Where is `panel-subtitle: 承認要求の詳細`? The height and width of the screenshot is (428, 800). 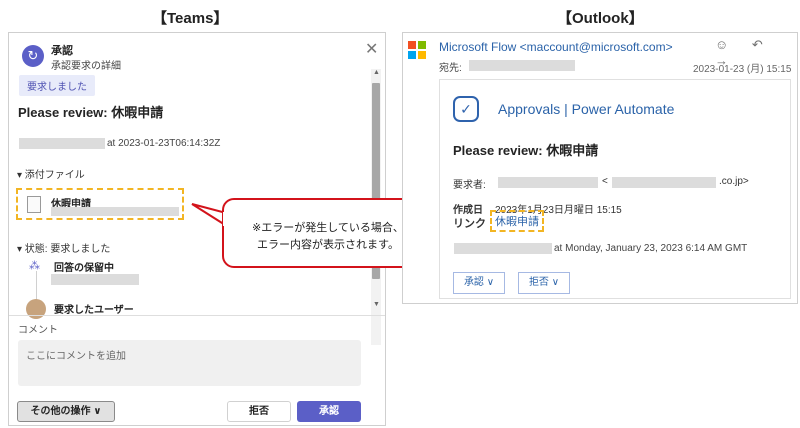 panel-subtitle: 承認要求の詳細 is located at coordinates (86, 66).